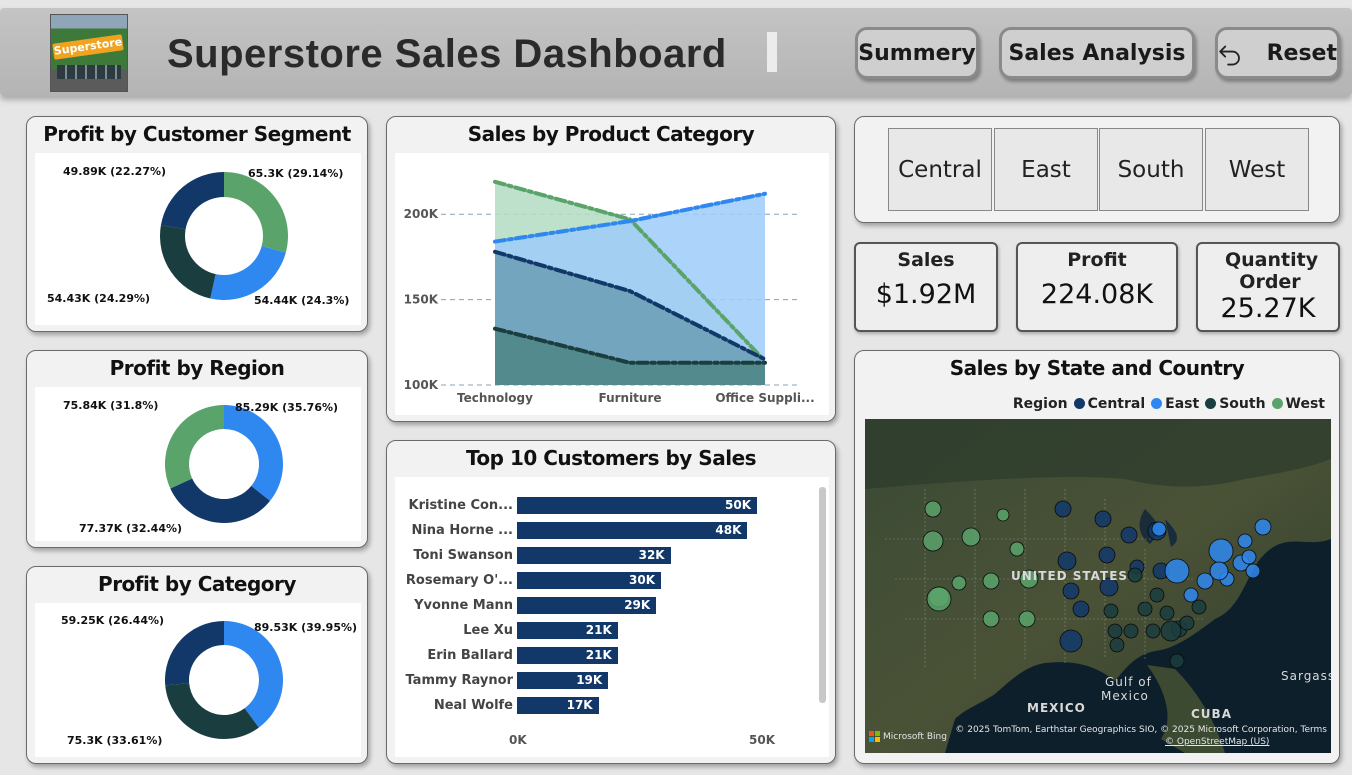 Image resolution: width=1352 pixels, height=775 pixels. Describe the element at coordinates (1235, 404) in the screenshot. I see `legend-south: South` at that location.